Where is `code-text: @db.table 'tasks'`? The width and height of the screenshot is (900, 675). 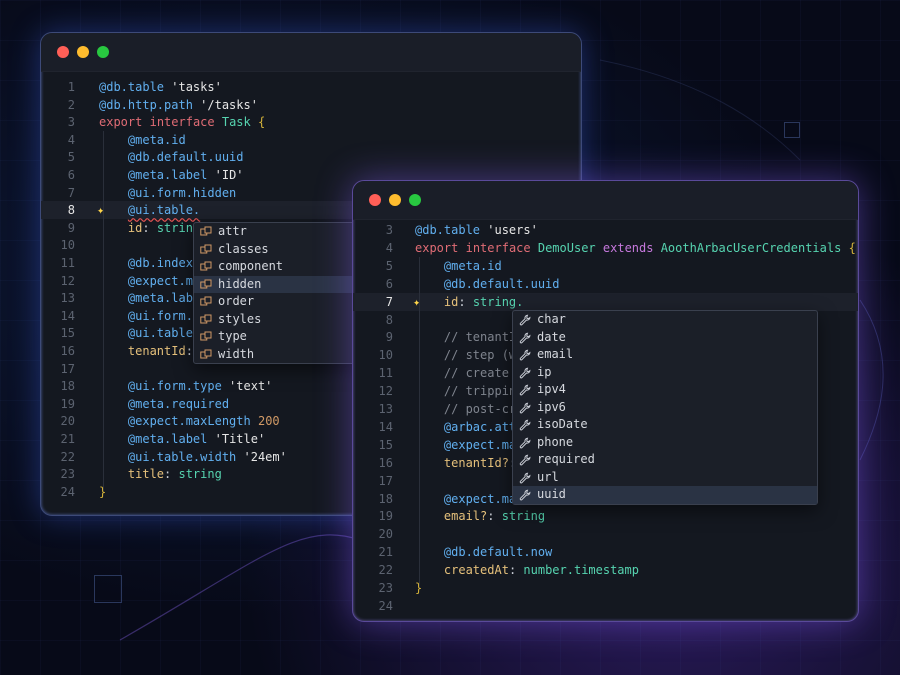 code-text: @db.table 'tasks' is located at coordinates (160, 87).